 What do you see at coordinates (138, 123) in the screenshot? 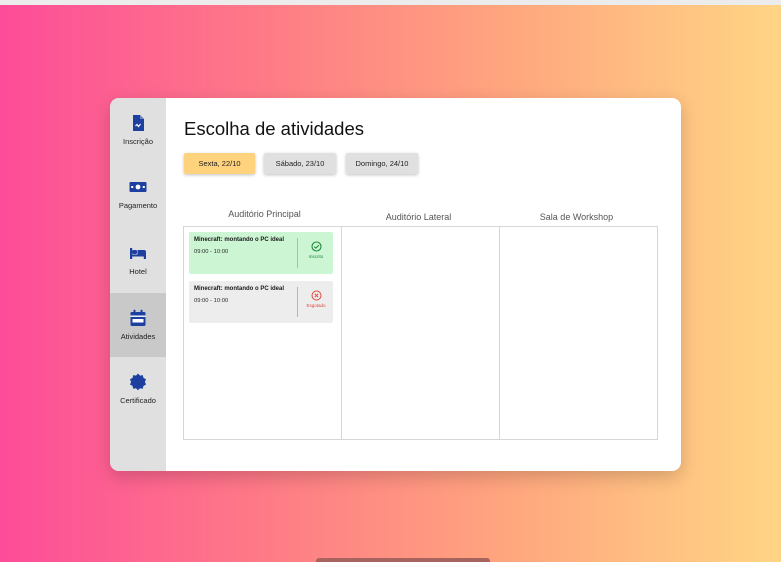
I see `document-icon` at bounding box center [138, 123].